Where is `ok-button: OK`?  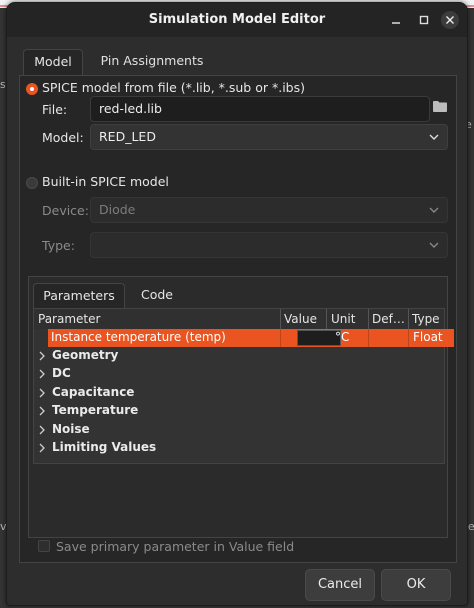
ok-button: OK is located at coordinates (416, 585).